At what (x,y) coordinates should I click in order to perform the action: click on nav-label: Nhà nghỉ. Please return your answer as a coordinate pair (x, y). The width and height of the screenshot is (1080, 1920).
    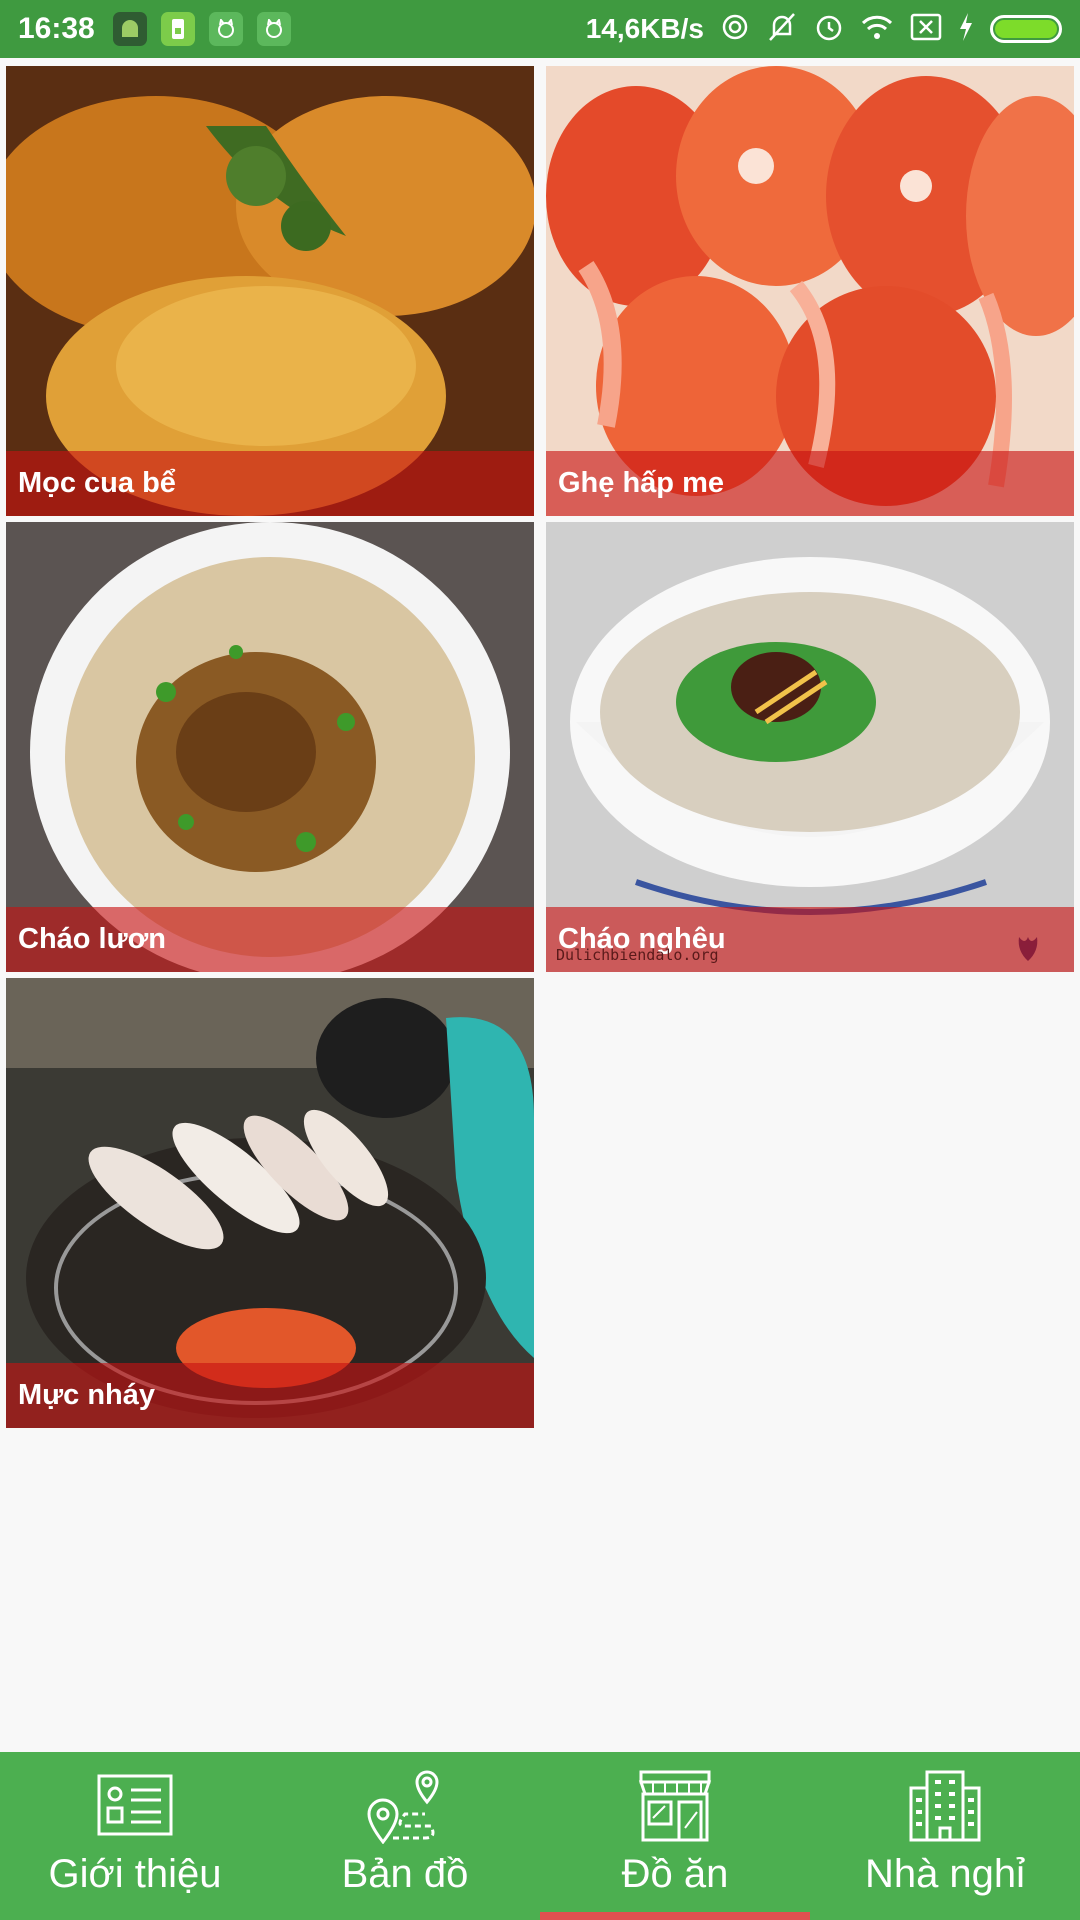
    Looking at the image, I should click on (945, 1874).